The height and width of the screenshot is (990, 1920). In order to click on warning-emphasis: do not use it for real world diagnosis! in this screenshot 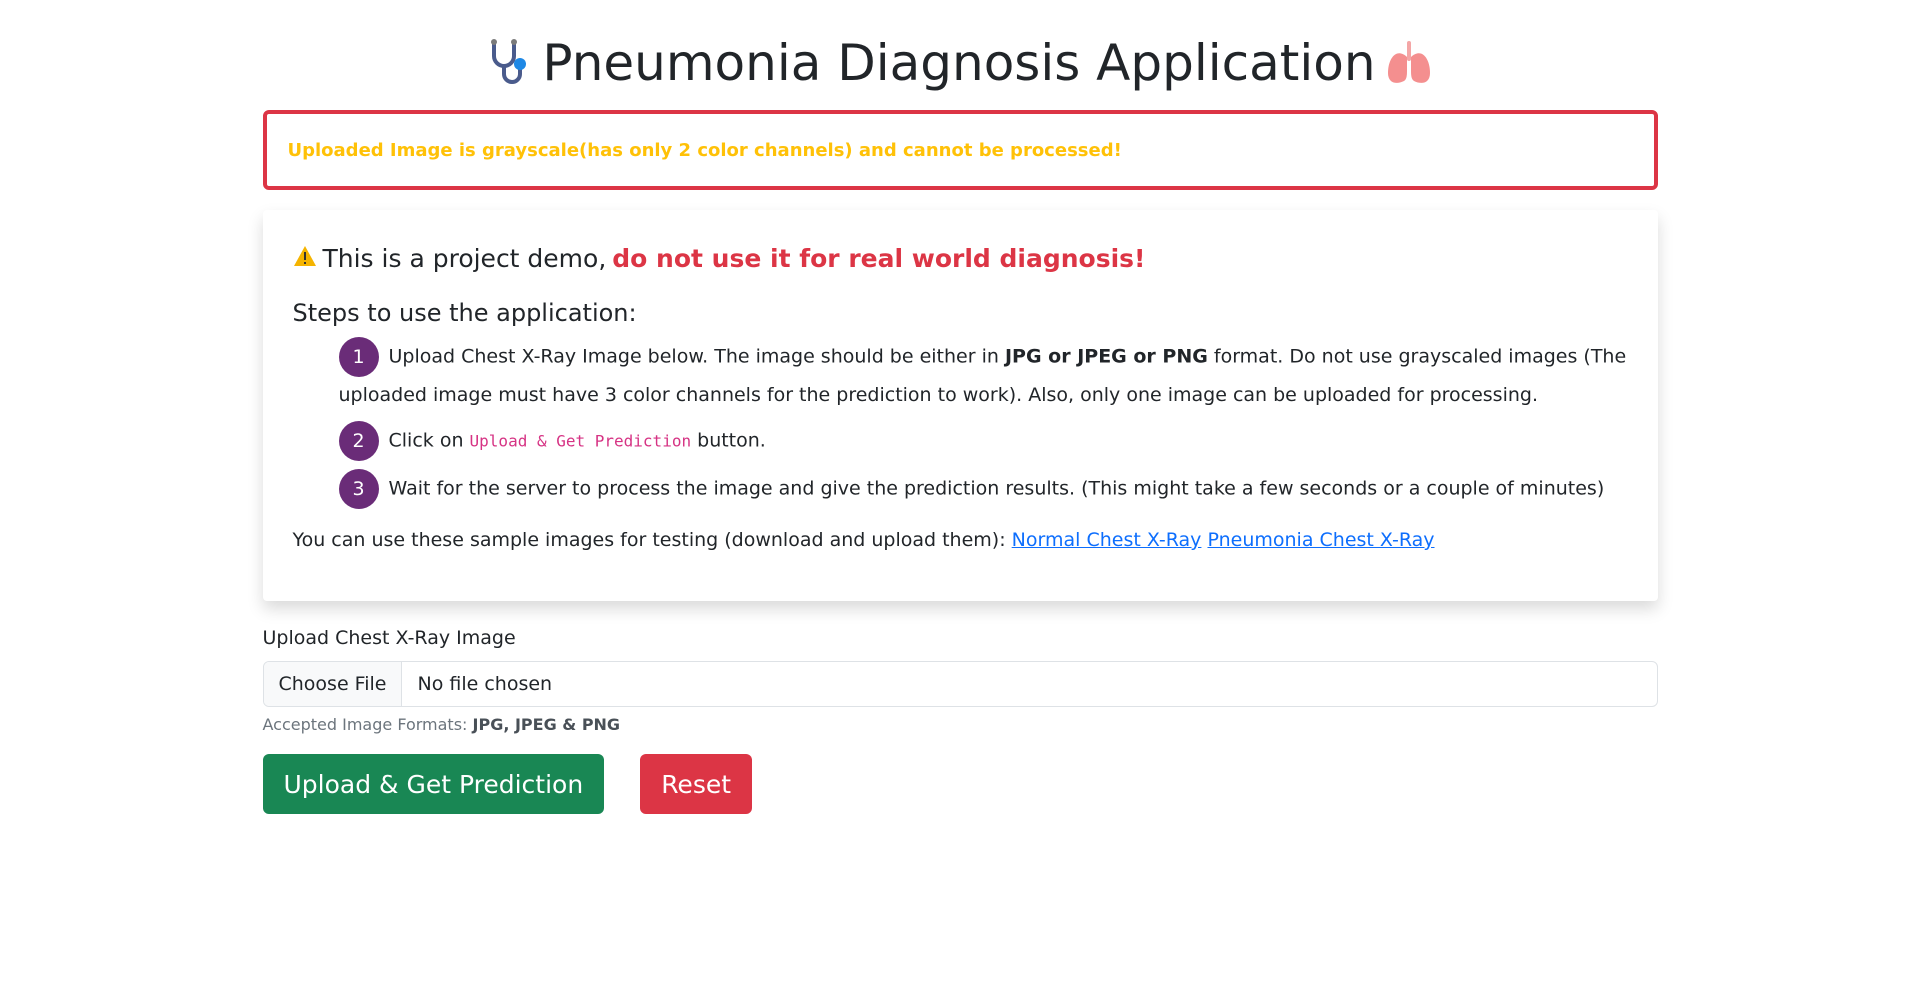, I will do `click(879, 258)`.